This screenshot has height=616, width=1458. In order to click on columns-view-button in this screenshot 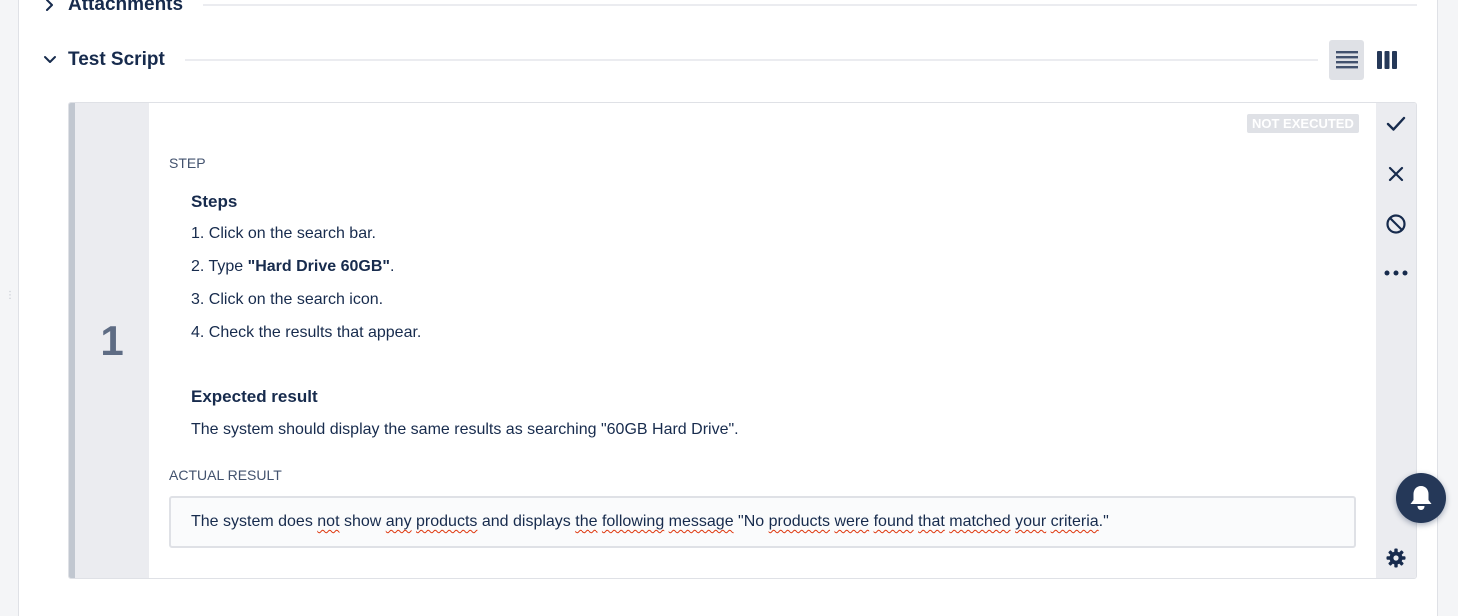, I will do `click(1386, 60)`.